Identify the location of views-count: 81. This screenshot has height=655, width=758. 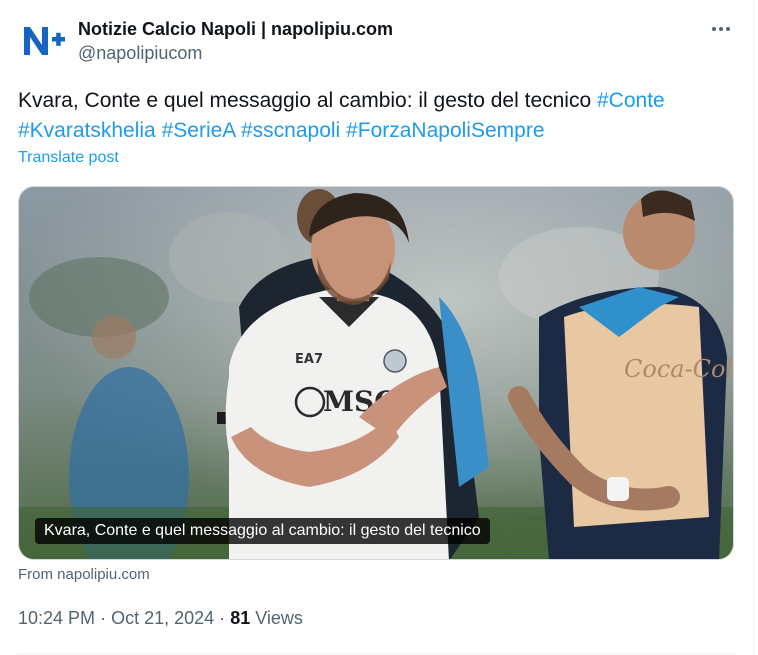
(240, 618).